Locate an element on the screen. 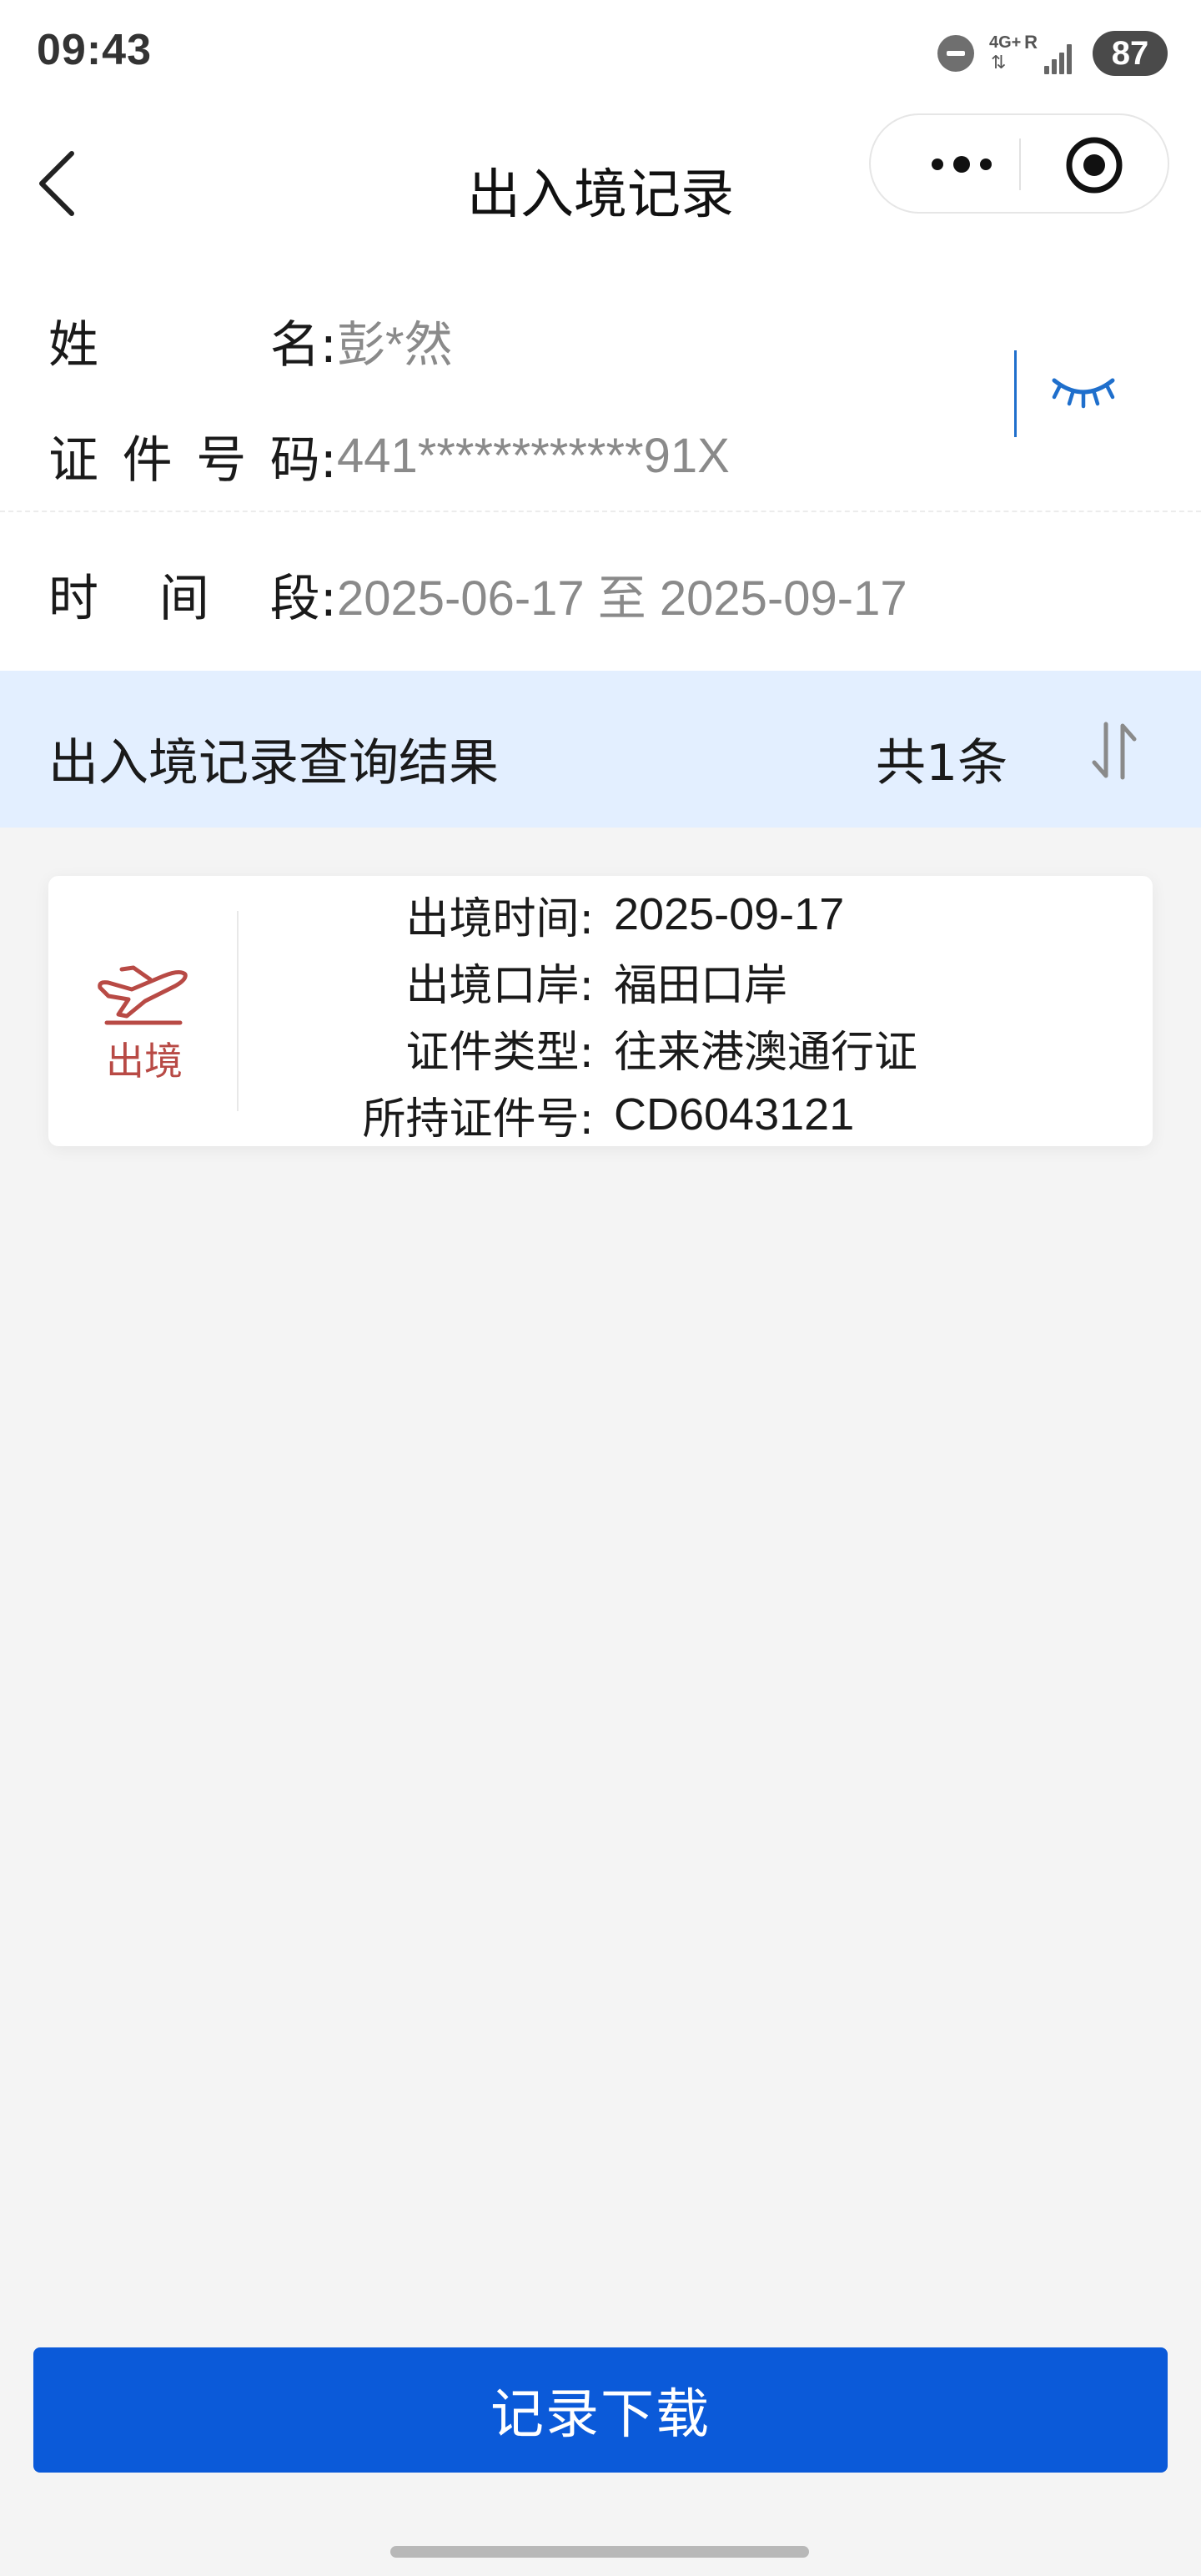 The width and height of the screenshot is (1201, 2576). period-row: 时 间 段: 2025-06-17 至 2025-09-17 is located at coordinates (478, 594).